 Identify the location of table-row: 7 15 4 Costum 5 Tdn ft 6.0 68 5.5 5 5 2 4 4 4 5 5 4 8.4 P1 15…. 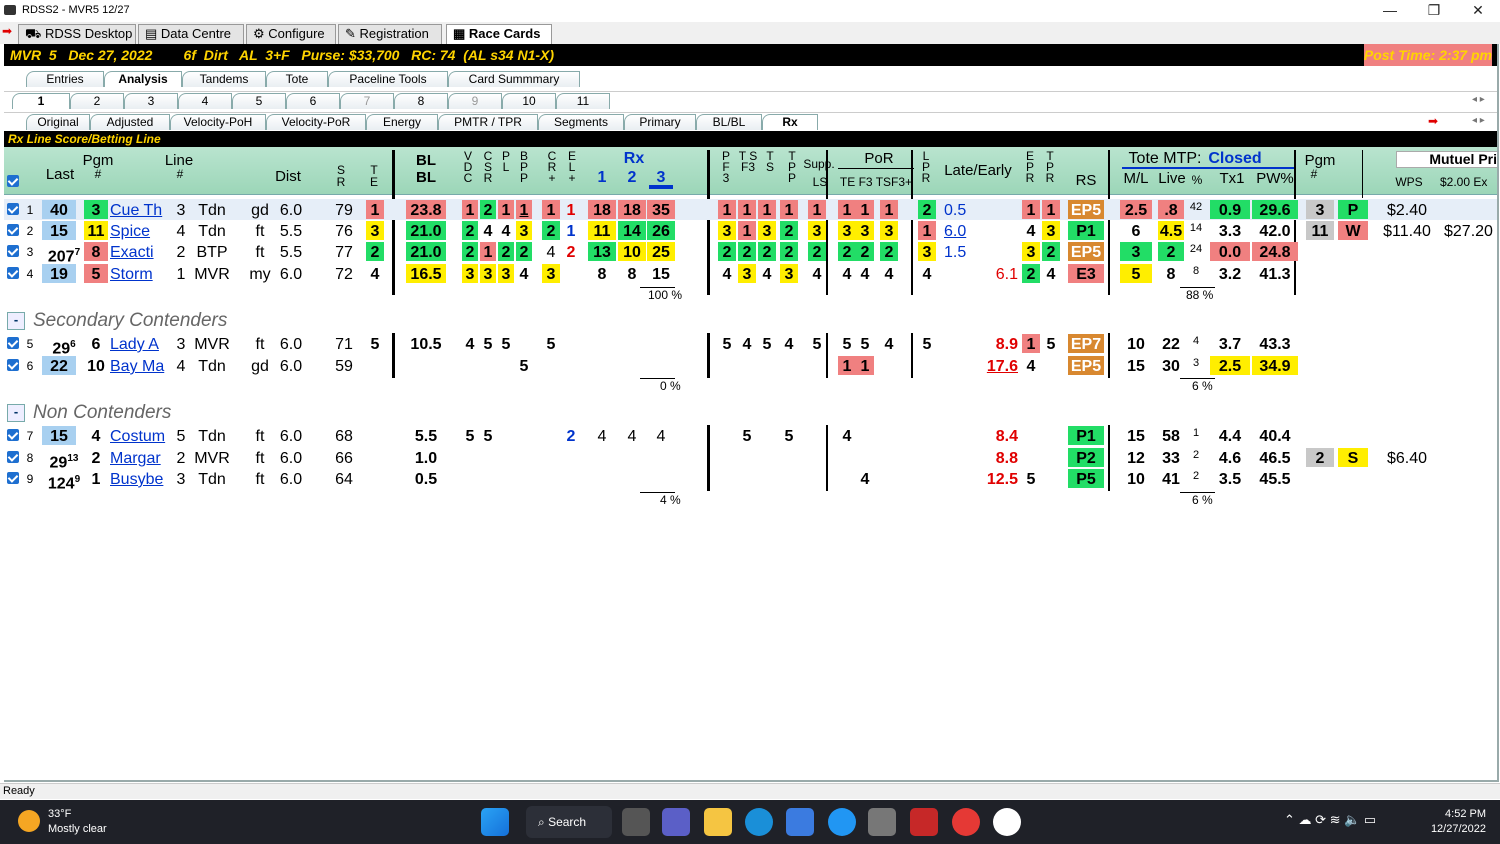
(751, 435).